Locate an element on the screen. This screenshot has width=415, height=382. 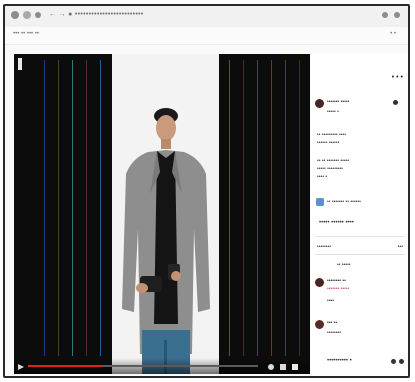
comment-text: ••••••• ••••• is located at coordinates (338, 289).